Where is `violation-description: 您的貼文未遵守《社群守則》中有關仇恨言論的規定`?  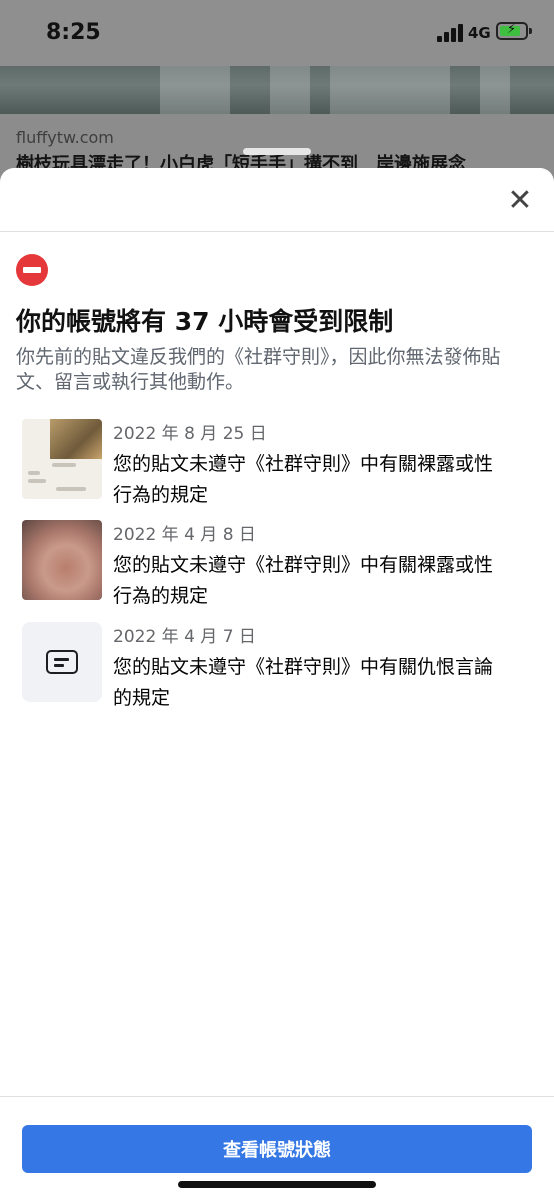 violation-description: 您的貼文未遵守《社群守則》中有關仇恨言論的規定 is located at coordinates (303, 682).